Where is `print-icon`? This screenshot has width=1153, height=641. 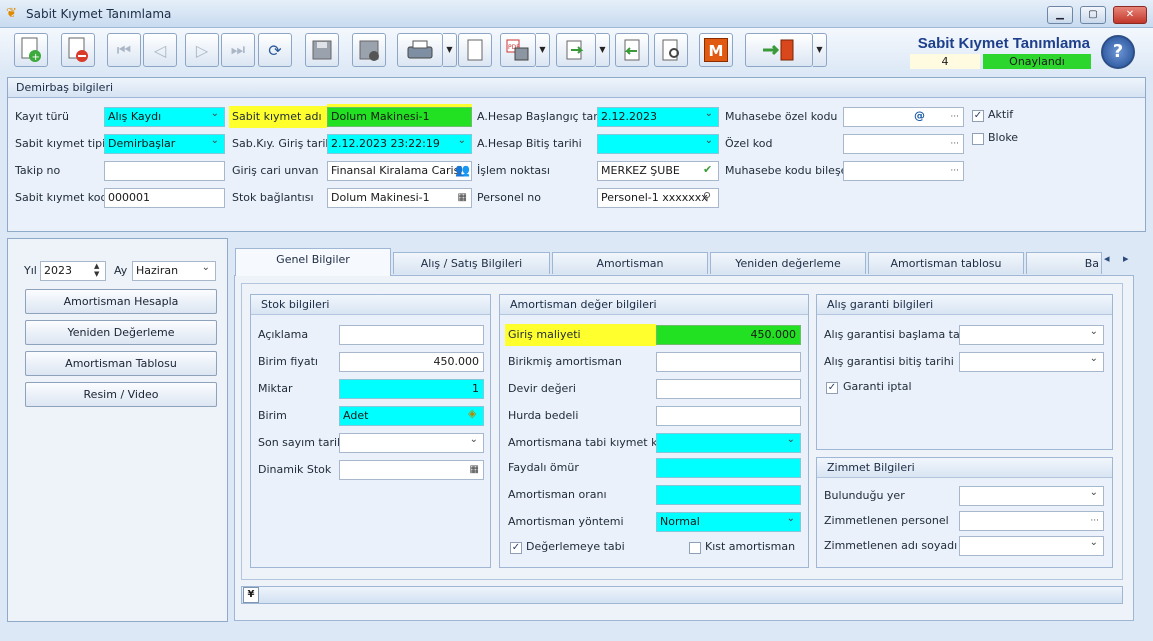 print-icon is located at coordinates (420, 50).